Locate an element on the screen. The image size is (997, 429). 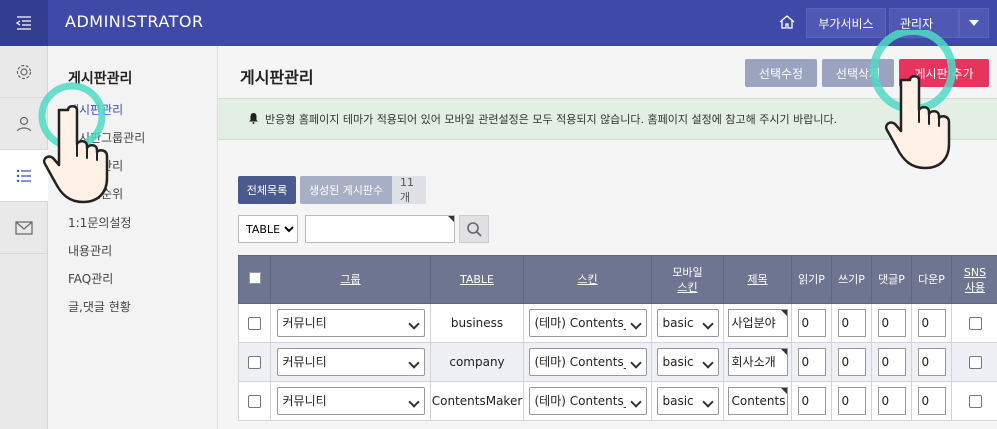
settings-gear-icon is located at coordinates (24, 72).